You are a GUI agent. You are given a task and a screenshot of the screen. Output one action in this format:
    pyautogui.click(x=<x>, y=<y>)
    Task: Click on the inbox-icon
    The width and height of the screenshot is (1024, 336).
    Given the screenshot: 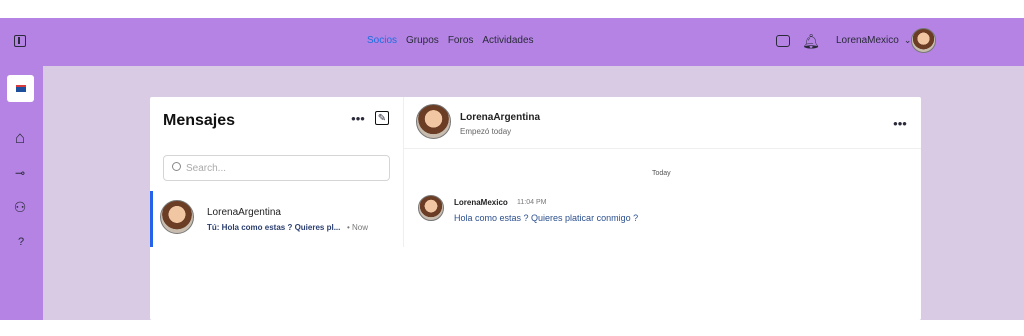 What is the action you would take?
    pyautogui.click(x=783, y=41)
    